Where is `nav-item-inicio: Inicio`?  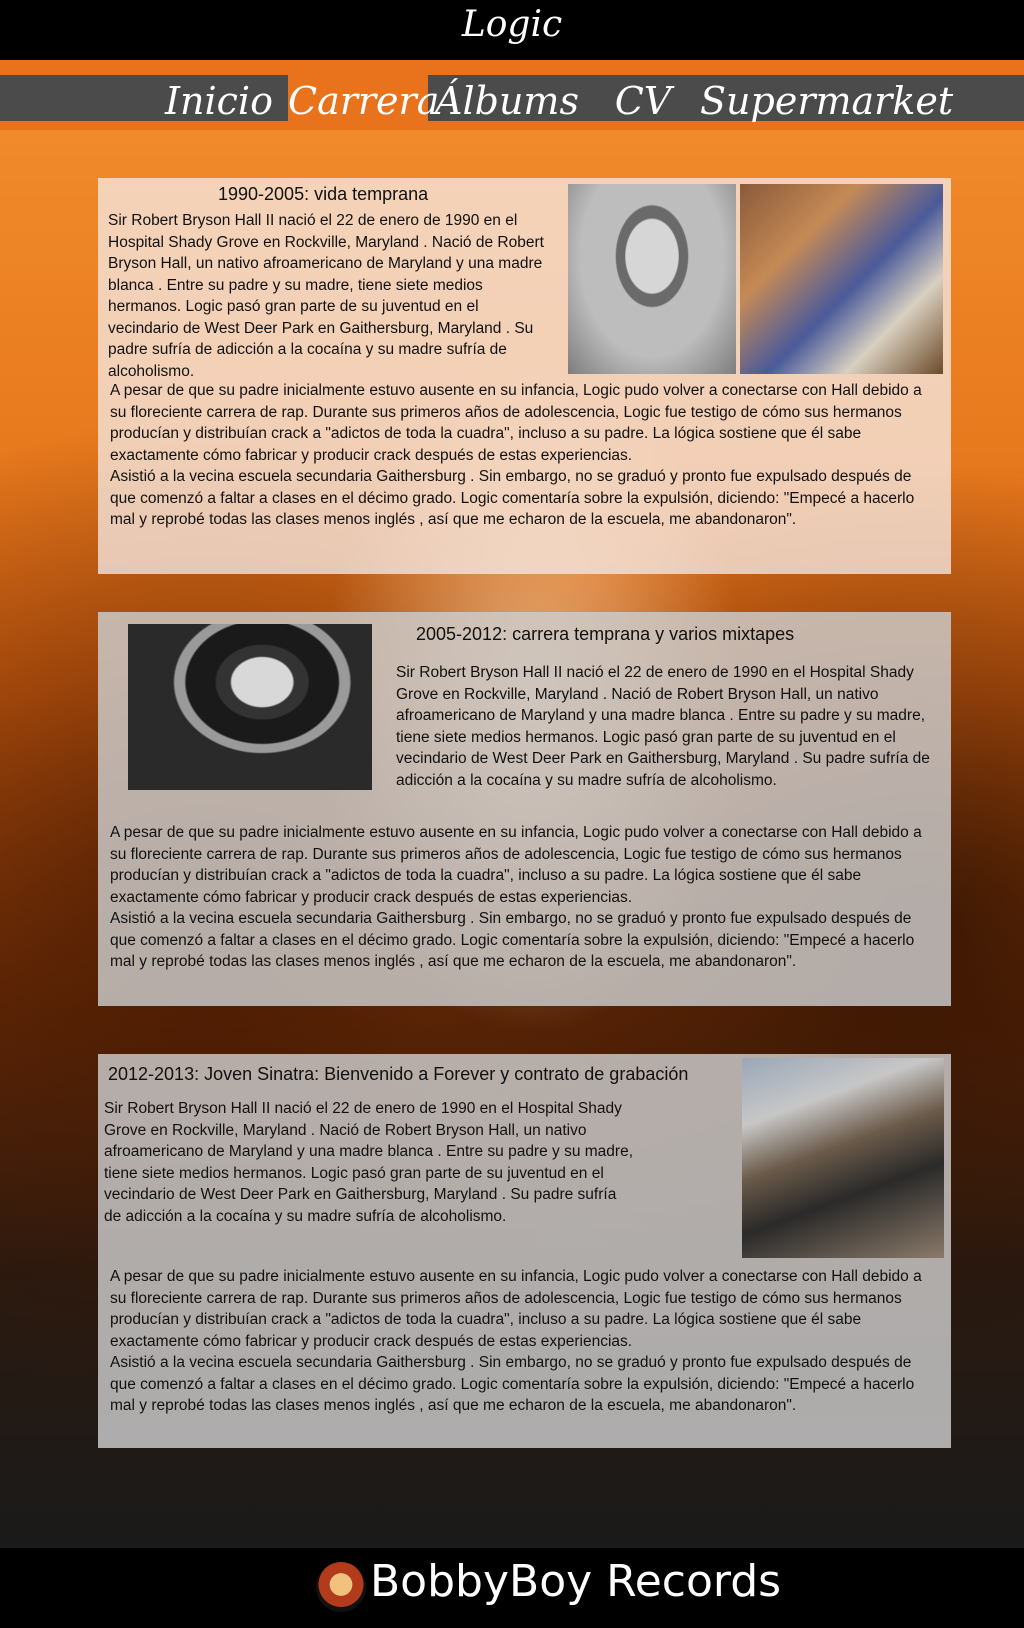
nav-item-inicio: Inicio is located at coordinates (219, 101).